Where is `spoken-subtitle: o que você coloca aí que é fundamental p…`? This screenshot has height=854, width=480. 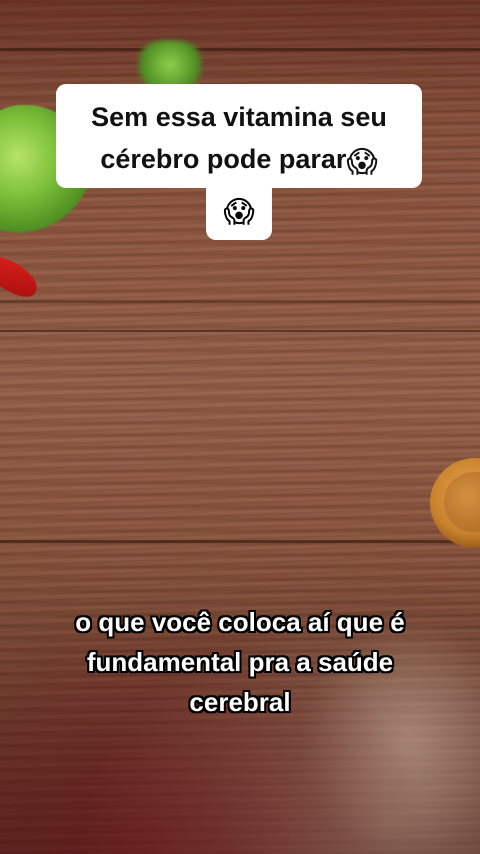
spoken-subtitle: o que você coloca aí que é fundamental p… is located at coordinates (240, 662).